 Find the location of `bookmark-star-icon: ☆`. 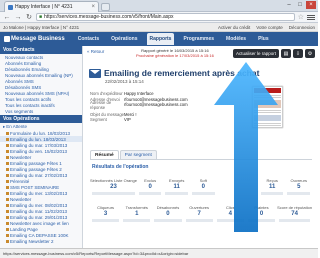

bookmark-star-icon: ☆ is located at coordinates (301, 17).